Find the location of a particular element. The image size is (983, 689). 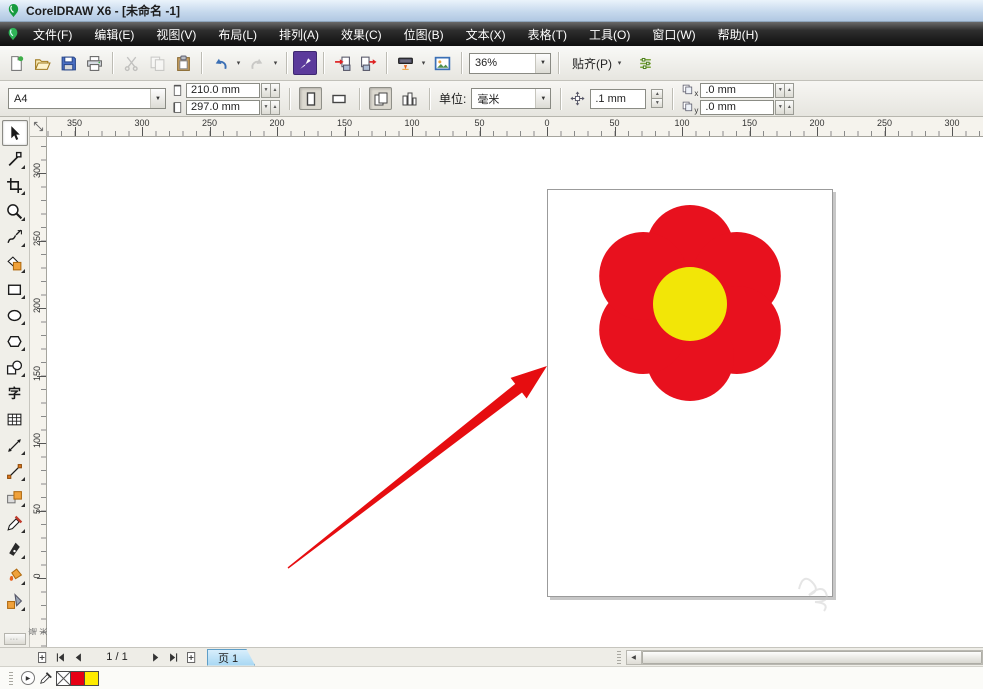

yellow-swatch is located at coordinates (91, 678).